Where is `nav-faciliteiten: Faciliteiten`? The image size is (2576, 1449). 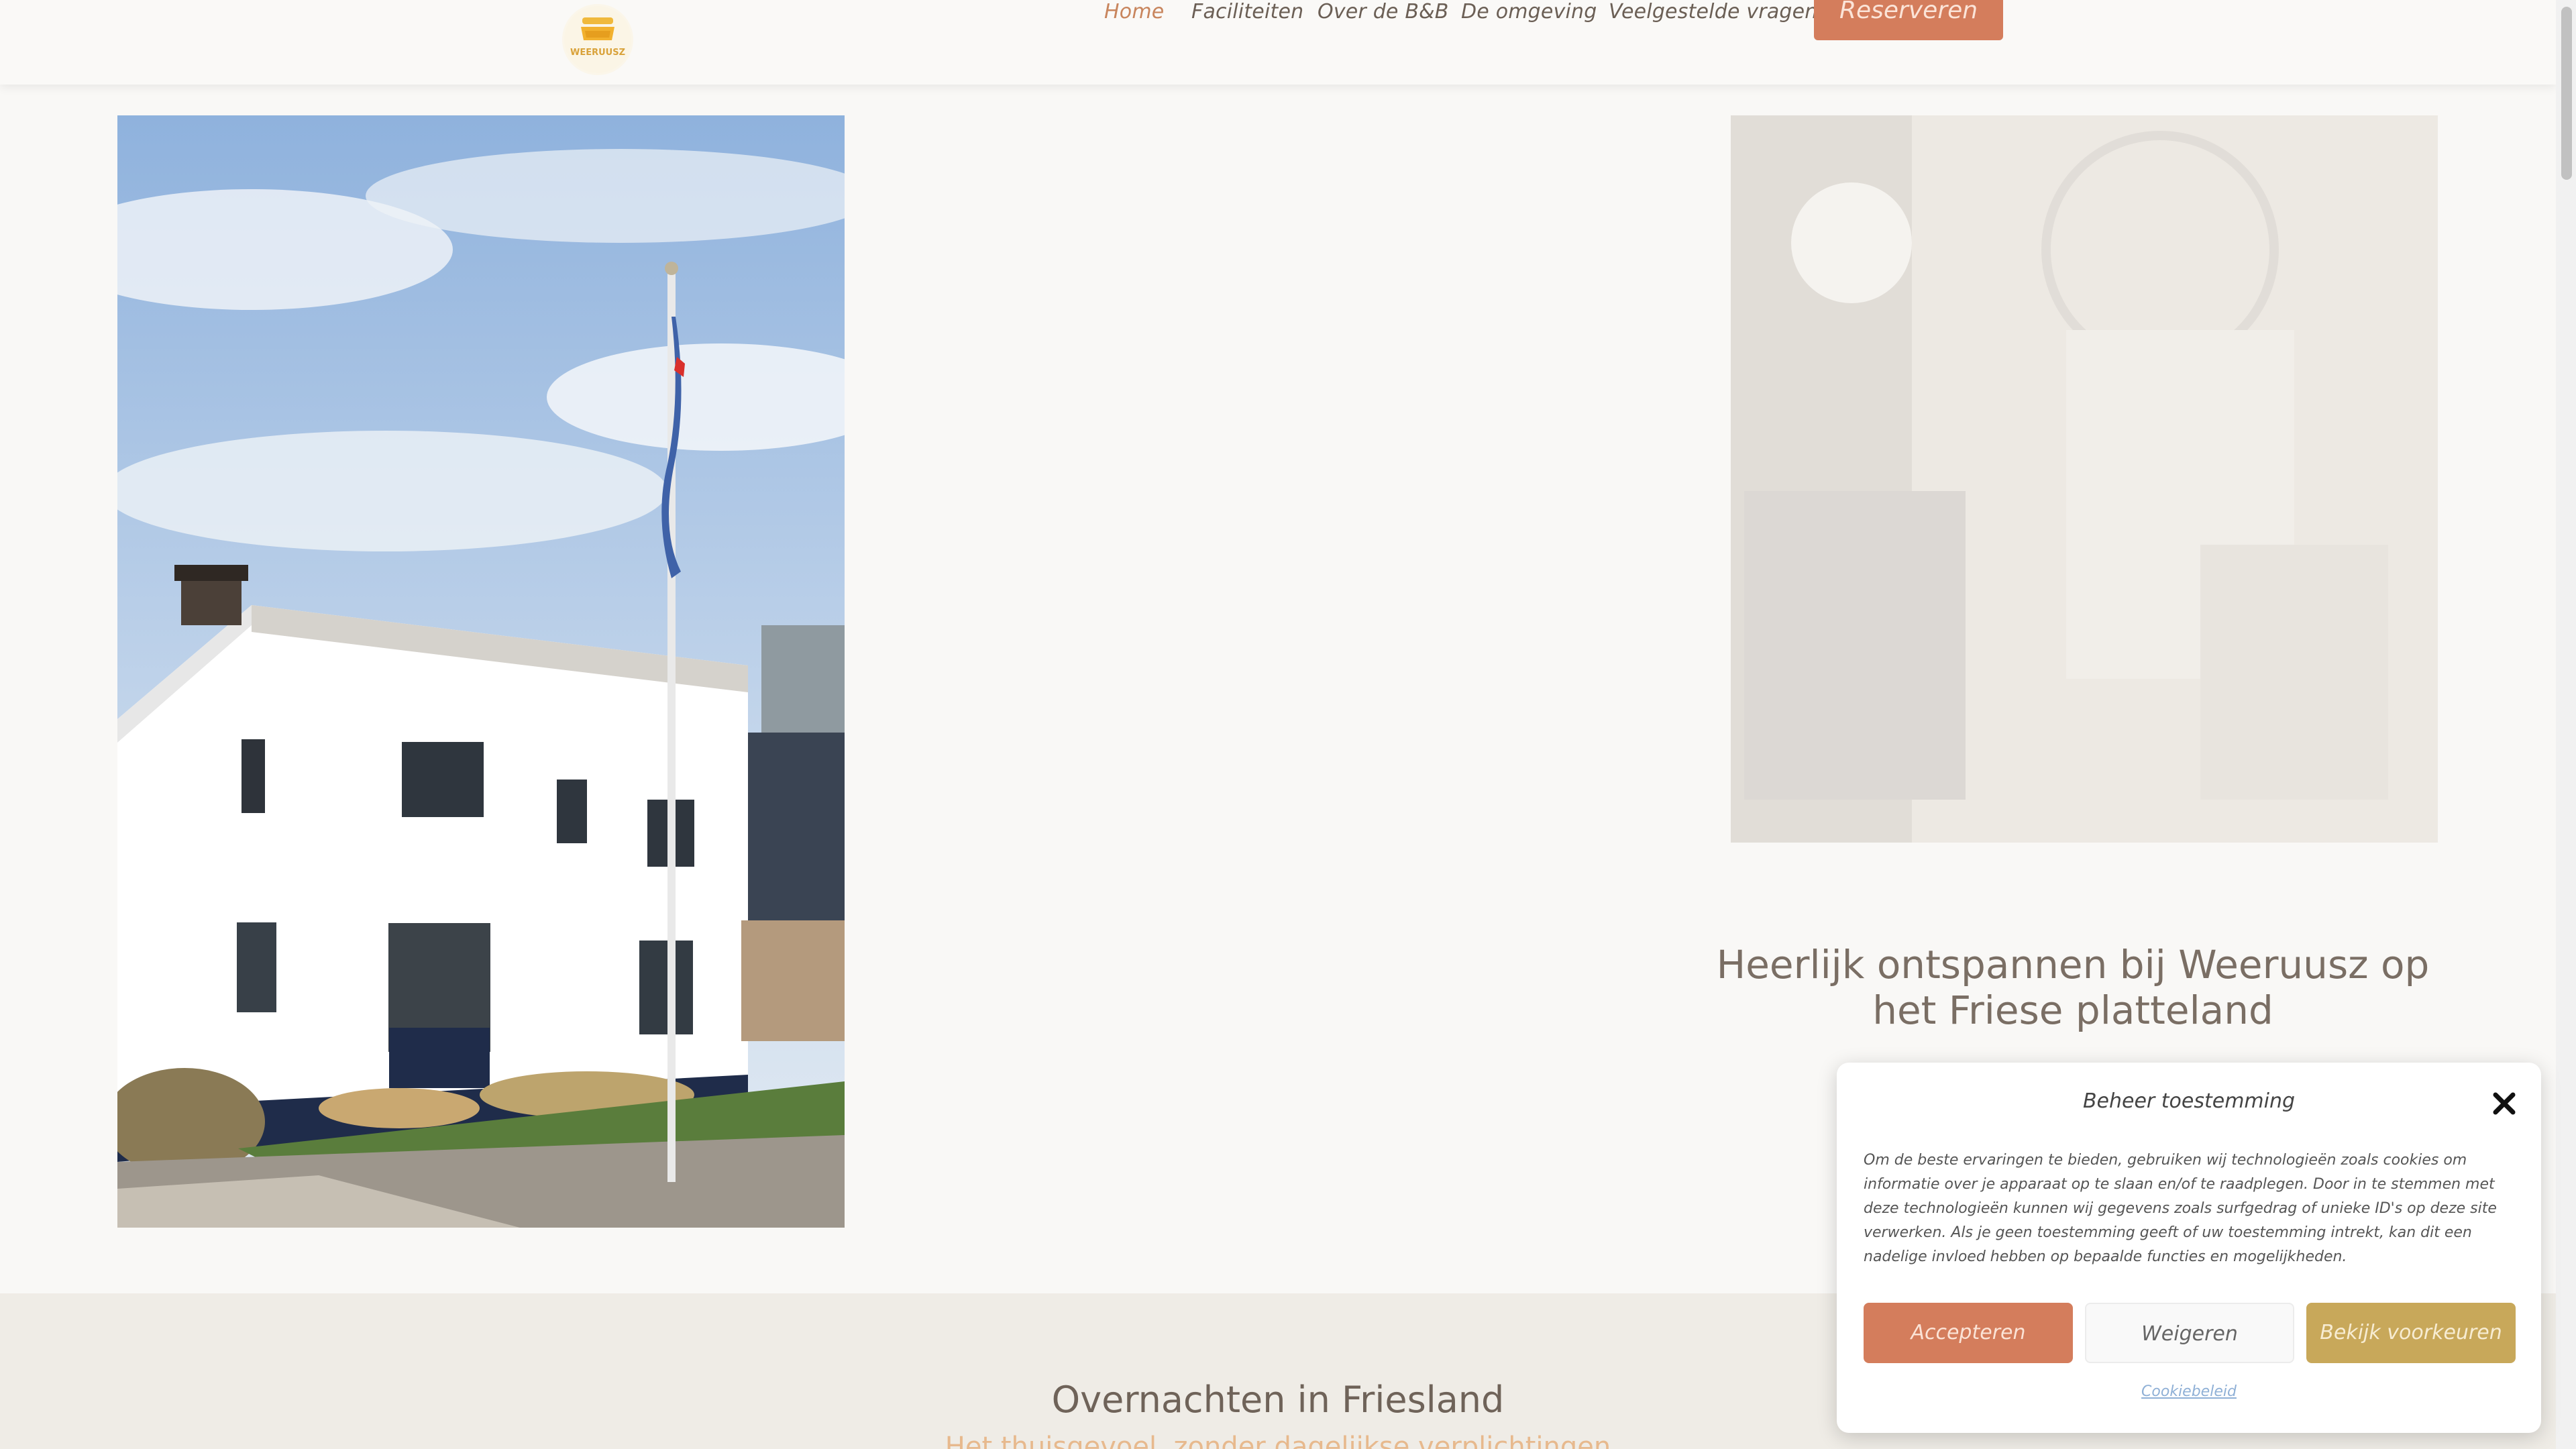 nav-faciliteiten: Faciliteiten is located at coordinates (1247, 11).